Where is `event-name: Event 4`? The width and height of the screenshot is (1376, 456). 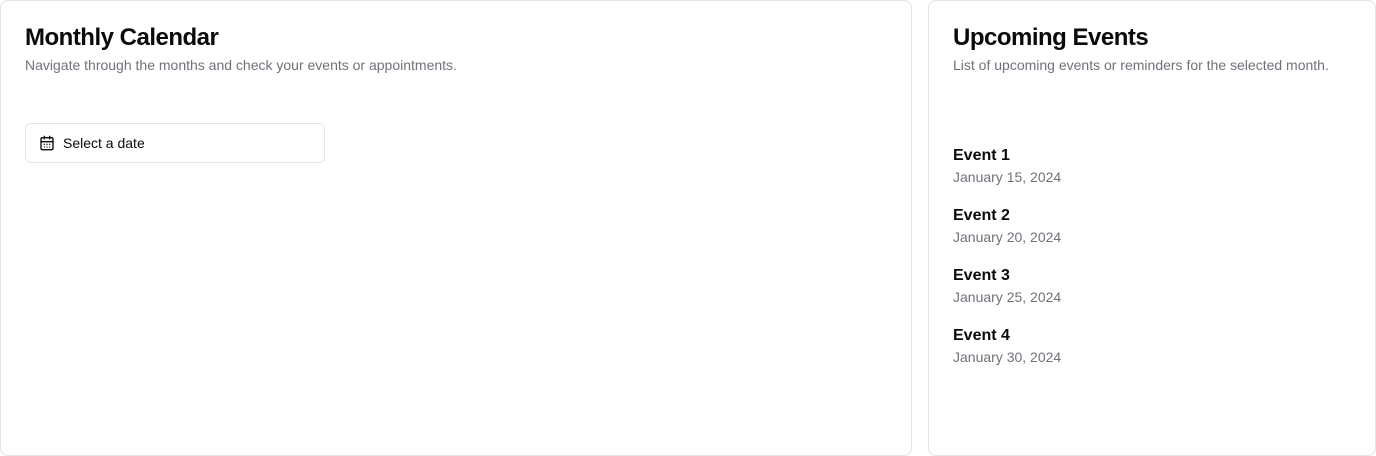 event-name: Event 4 is located at coordinates (981, 335).